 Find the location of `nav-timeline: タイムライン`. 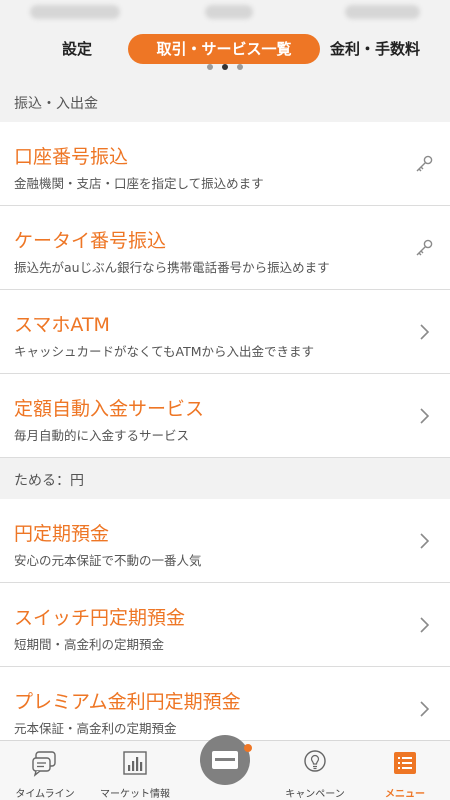

nav-timeline: タイムライン is located at coordinates (45, 770).